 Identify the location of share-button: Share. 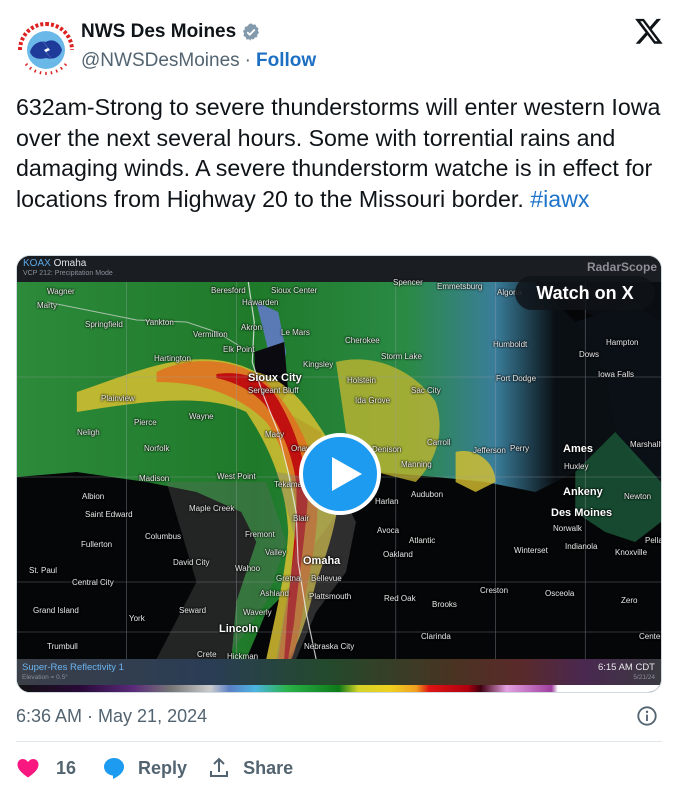
(250, 768).